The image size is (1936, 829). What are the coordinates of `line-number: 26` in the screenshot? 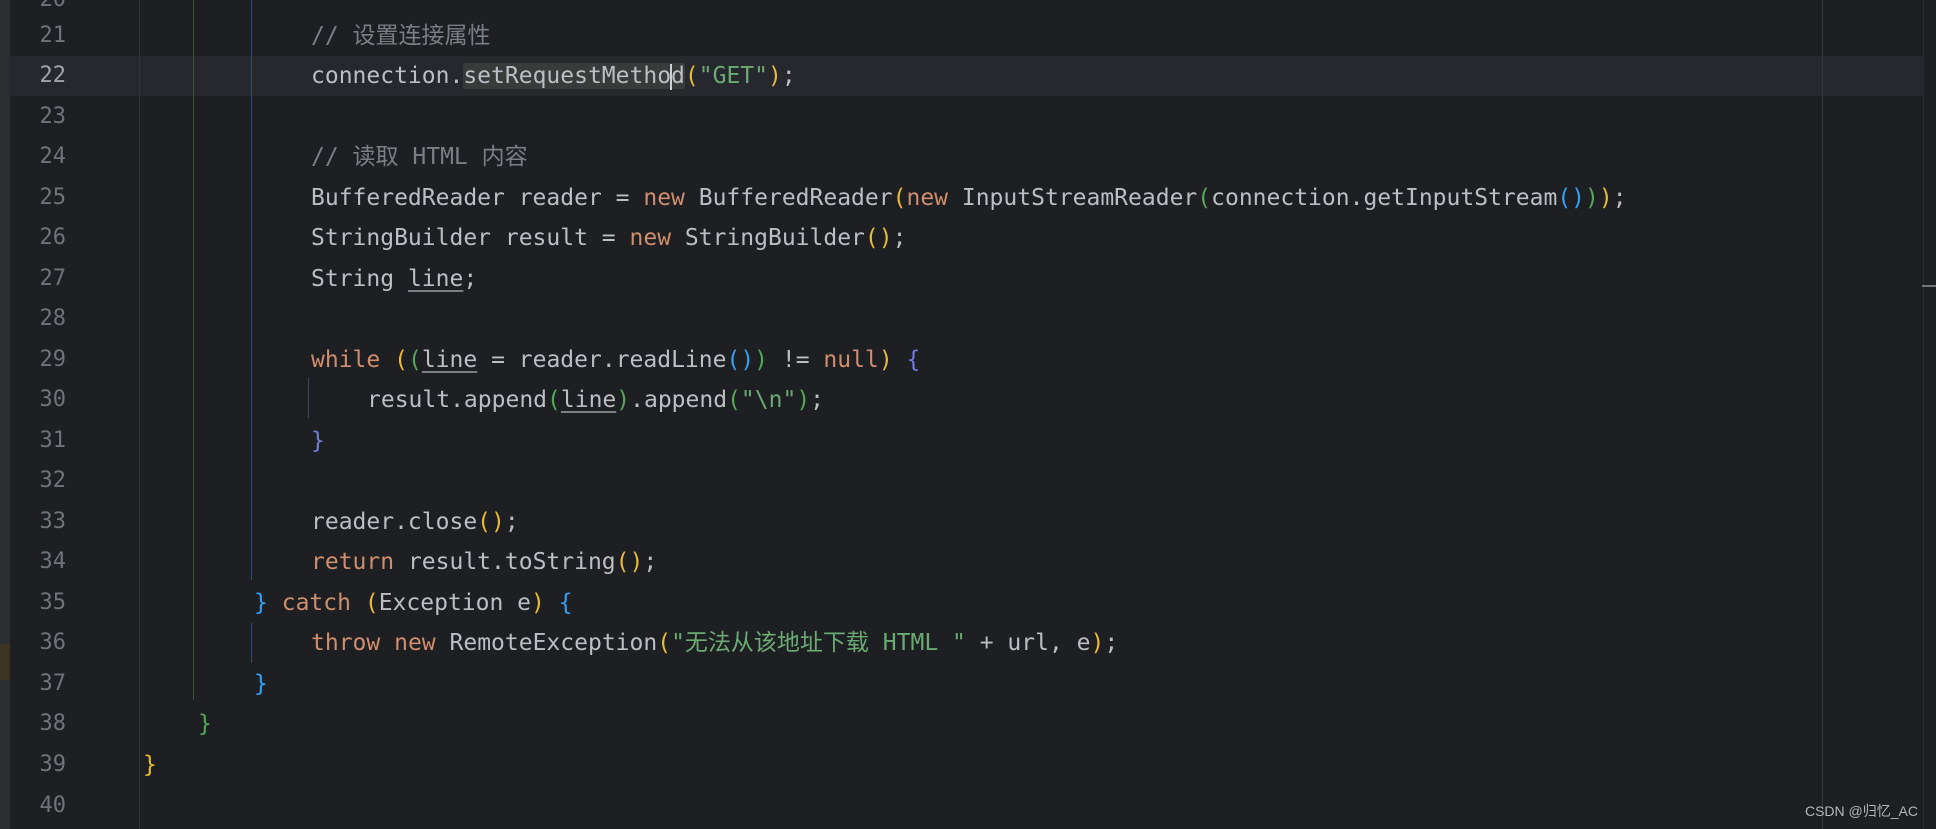 It's located at (53, 237).